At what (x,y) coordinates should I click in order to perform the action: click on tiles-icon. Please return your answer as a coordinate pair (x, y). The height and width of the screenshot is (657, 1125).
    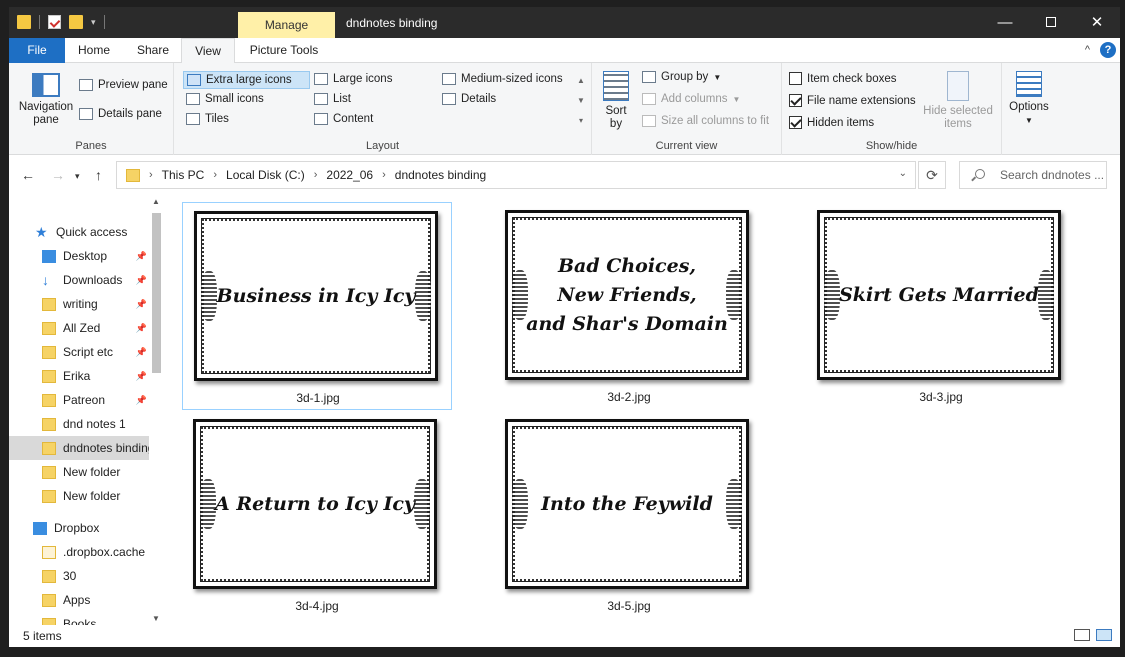
    Looking at the image, I should click on (193, 119).